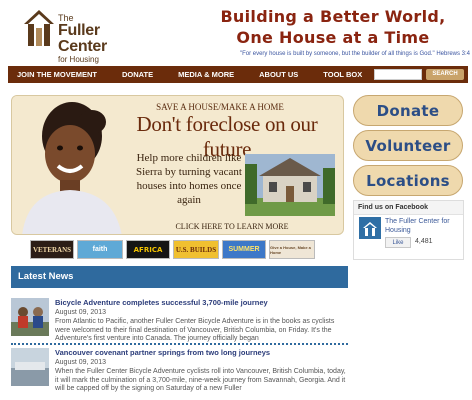  What do you see at coordinates (274, 74) in the screenshot?
I see `nav-about-us: ABOUT US` at bounding box center [274, 74].